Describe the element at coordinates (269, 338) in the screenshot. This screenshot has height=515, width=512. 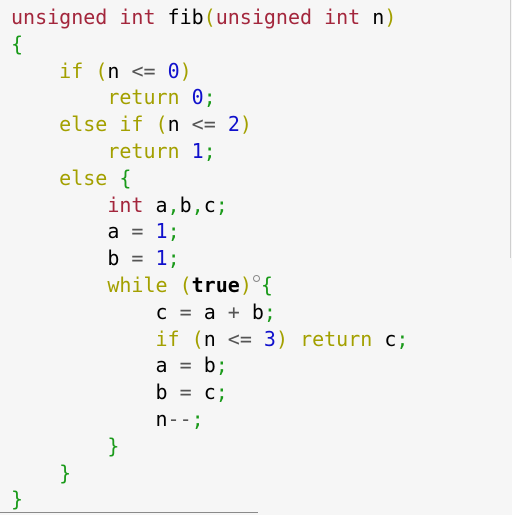
I see `number-literal: 3` at that location.